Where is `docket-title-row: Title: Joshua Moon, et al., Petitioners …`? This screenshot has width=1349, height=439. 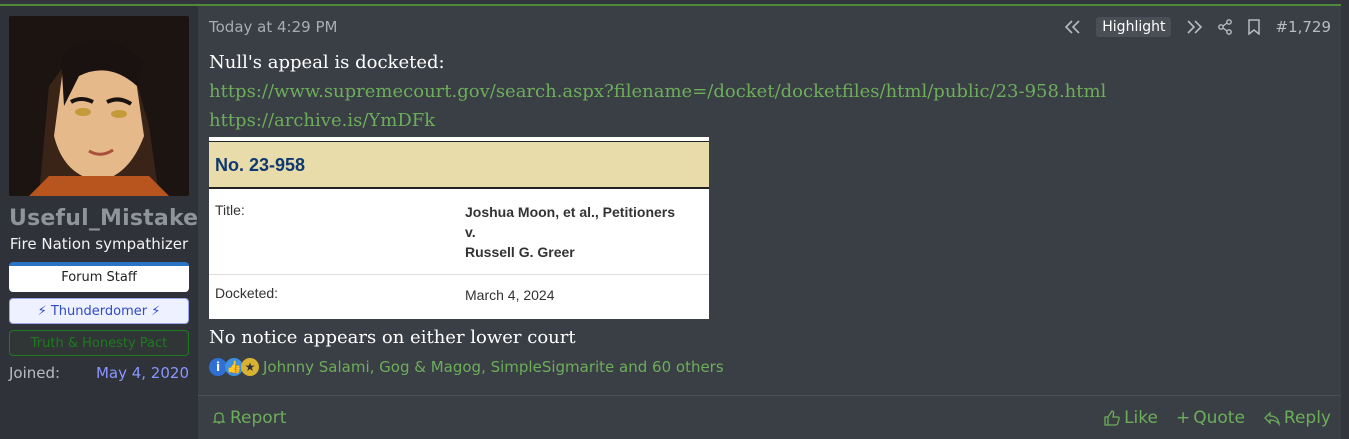 docket-title-row: Title: Joshua Moon, et al., Petitioners … is located at coordinates (459, 232).